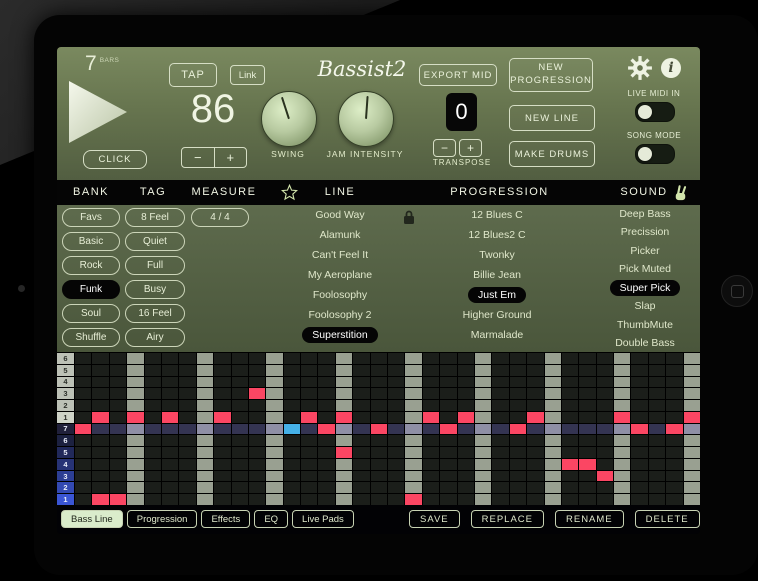  I want to click on tempo-minus-button: −, so click(198, 157).